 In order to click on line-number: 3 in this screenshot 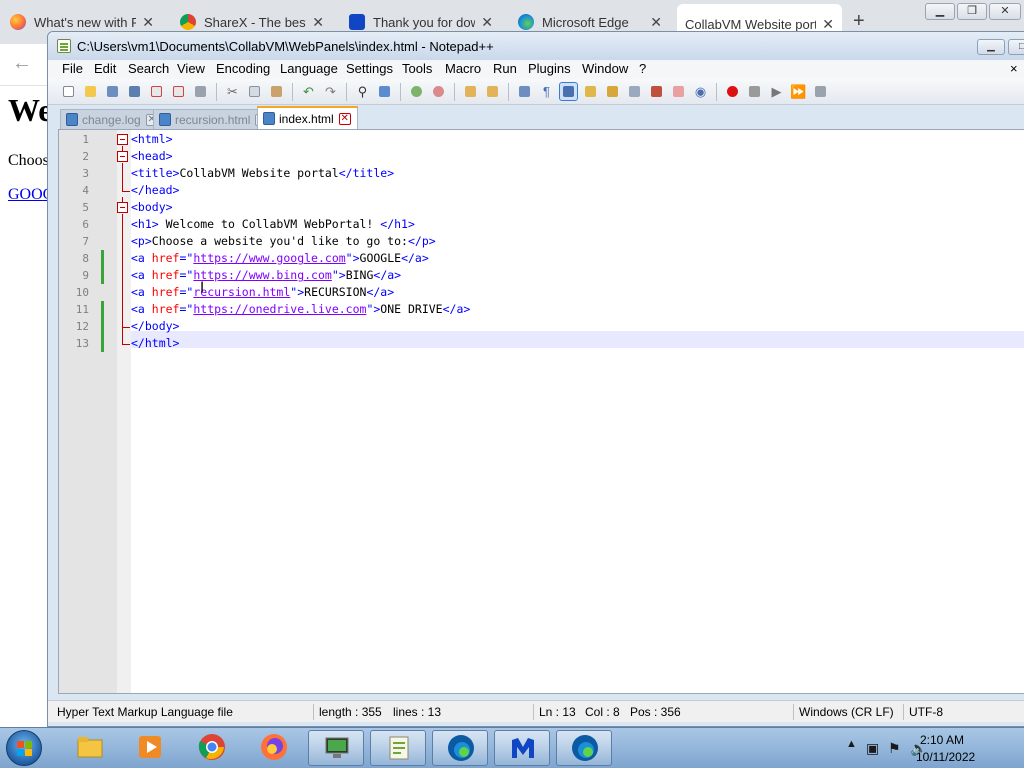, I will do `click(85, 173)`.